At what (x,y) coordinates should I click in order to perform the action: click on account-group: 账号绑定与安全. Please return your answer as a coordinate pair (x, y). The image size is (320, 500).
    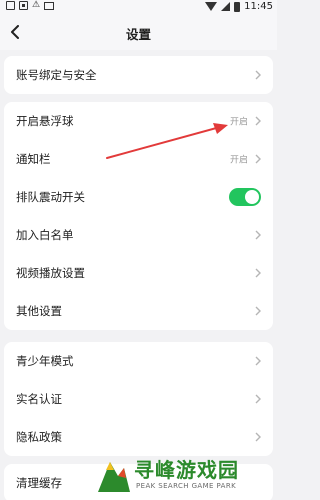
    Looking at the image, I should click on (138, 75).